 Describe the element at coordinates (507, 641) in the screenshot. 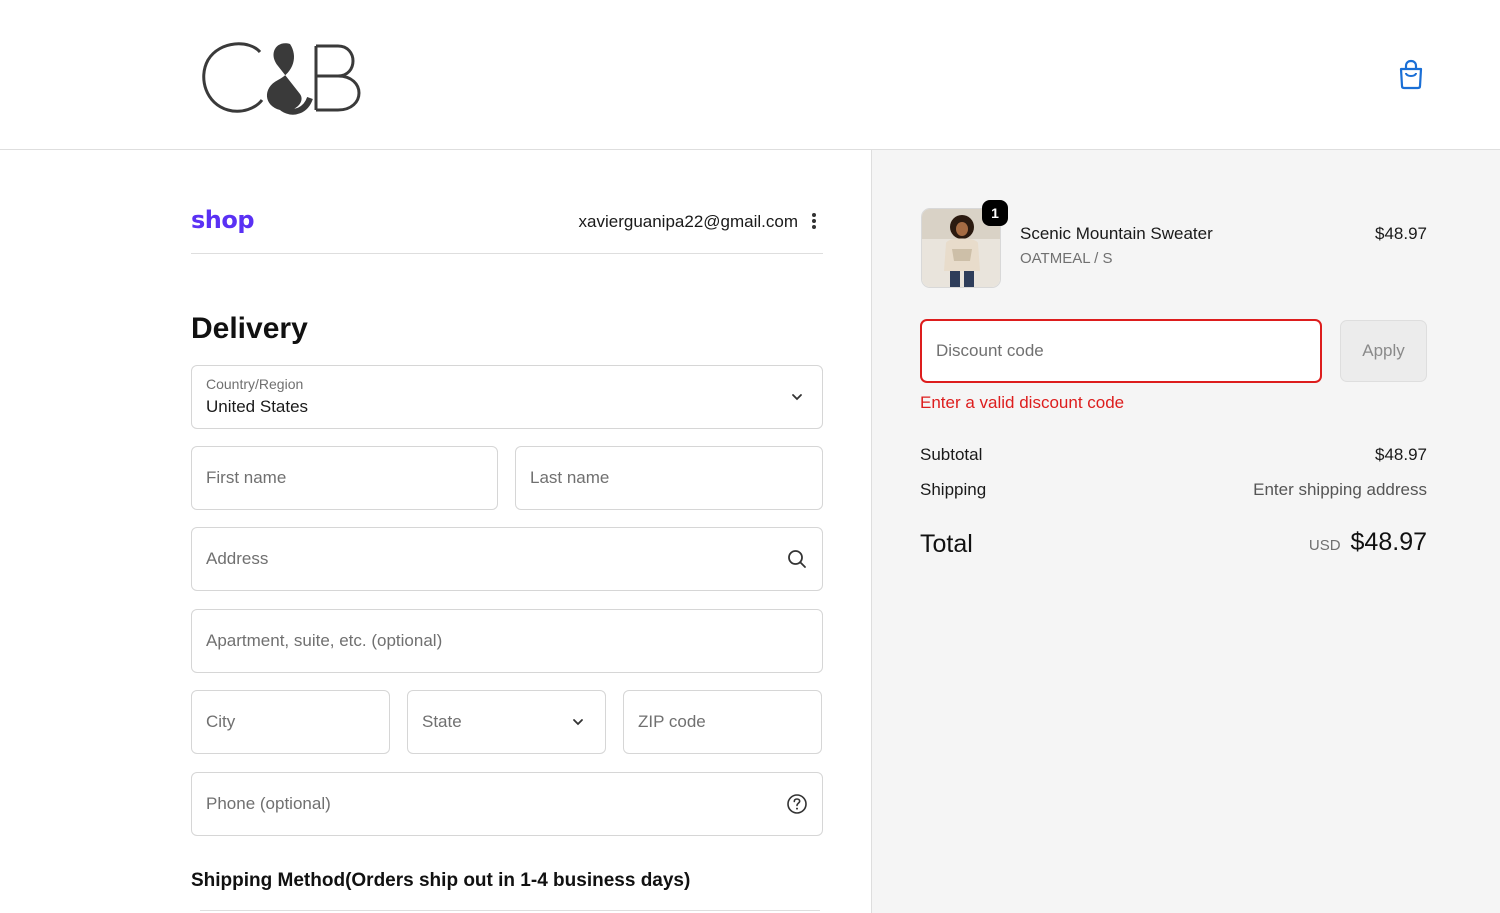

I see `apartment-field: Apartment, suite, etc. (optional)` at that location.